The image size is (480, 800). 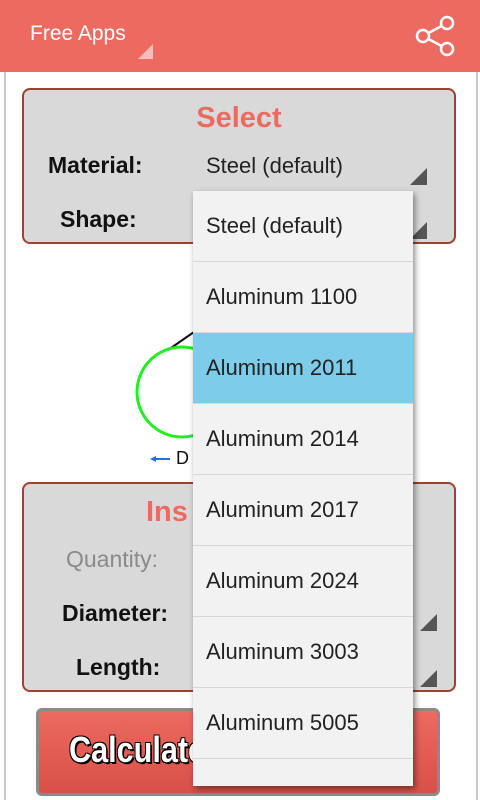 I want to click on diameter-dimension-label: D, so click(x=182, y=458).